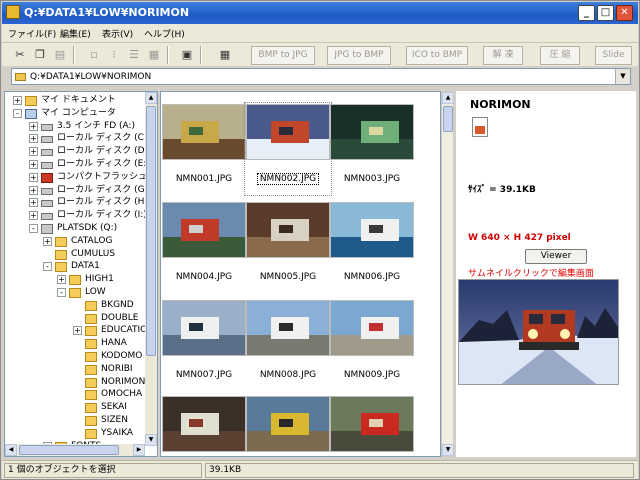 The height and width of the screenshot is (480, 640). I want to click on thumbnail-item: NMN002.JPG, so click(288, 149).